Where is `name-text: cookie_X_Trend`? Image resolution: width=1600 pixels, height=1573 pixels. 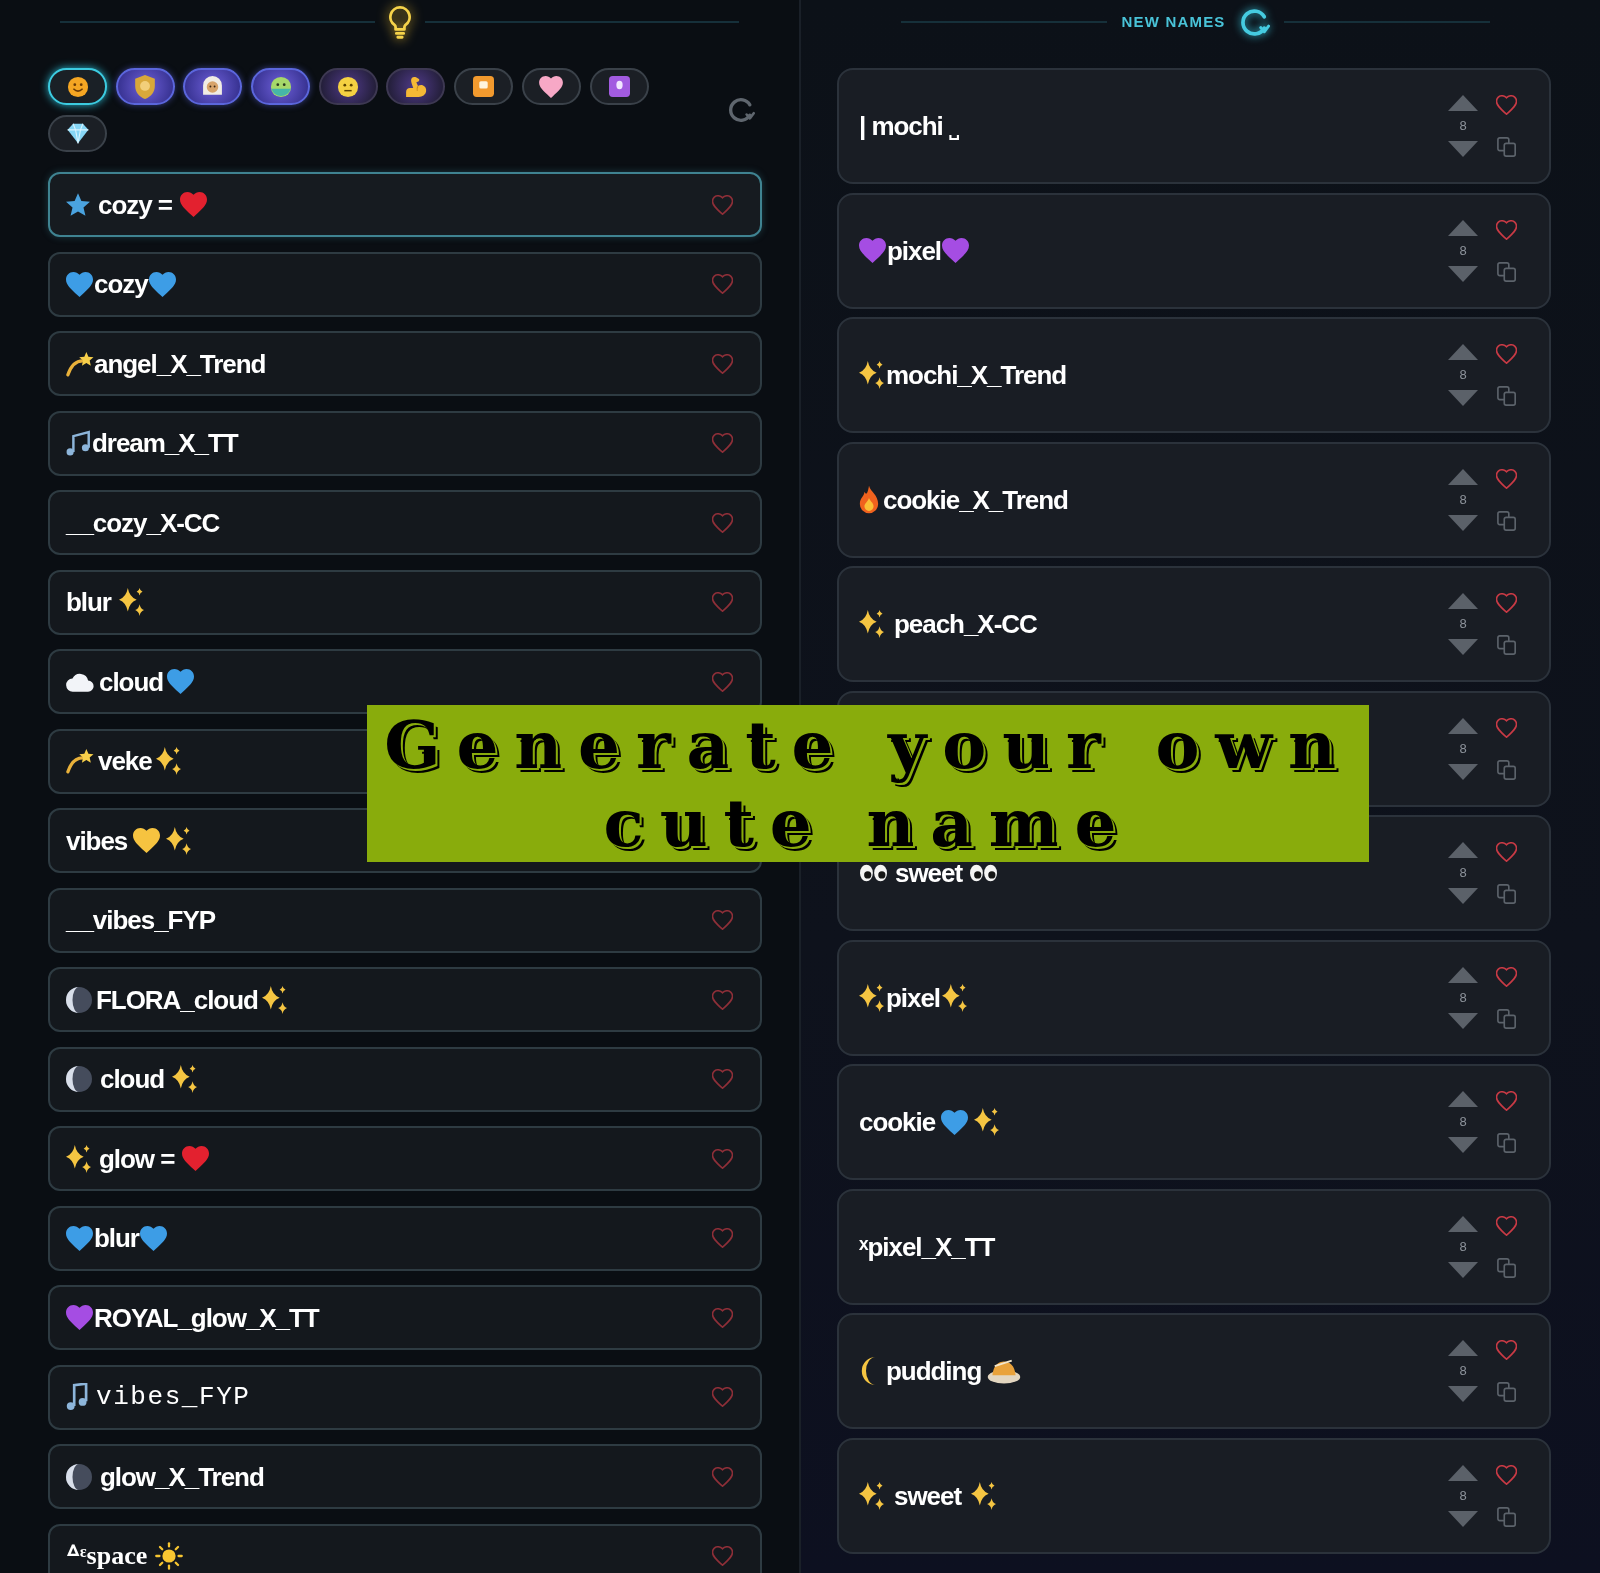
name-text: cookie_X_Trend is located at coordinates (975, 500).